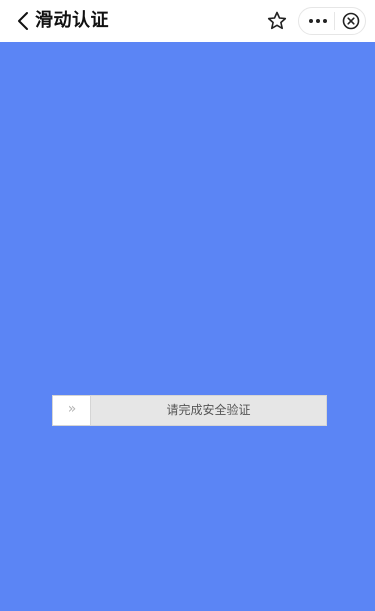  I want to click on capsule-divider, so click(334, 21).